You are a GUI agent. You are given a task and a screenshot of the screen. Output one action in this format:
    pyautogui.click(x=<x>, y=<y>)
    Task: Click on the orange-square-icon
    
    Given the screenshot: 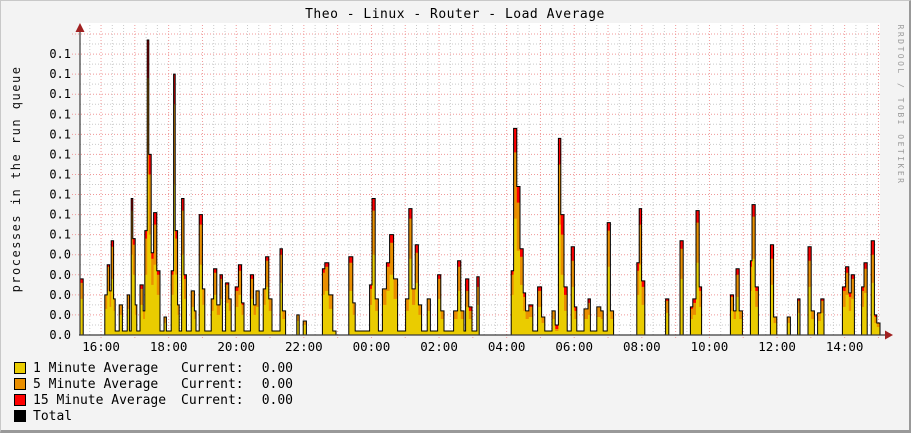 What is the action you would take?
    pyautogui.click(x=20, y=384)
    